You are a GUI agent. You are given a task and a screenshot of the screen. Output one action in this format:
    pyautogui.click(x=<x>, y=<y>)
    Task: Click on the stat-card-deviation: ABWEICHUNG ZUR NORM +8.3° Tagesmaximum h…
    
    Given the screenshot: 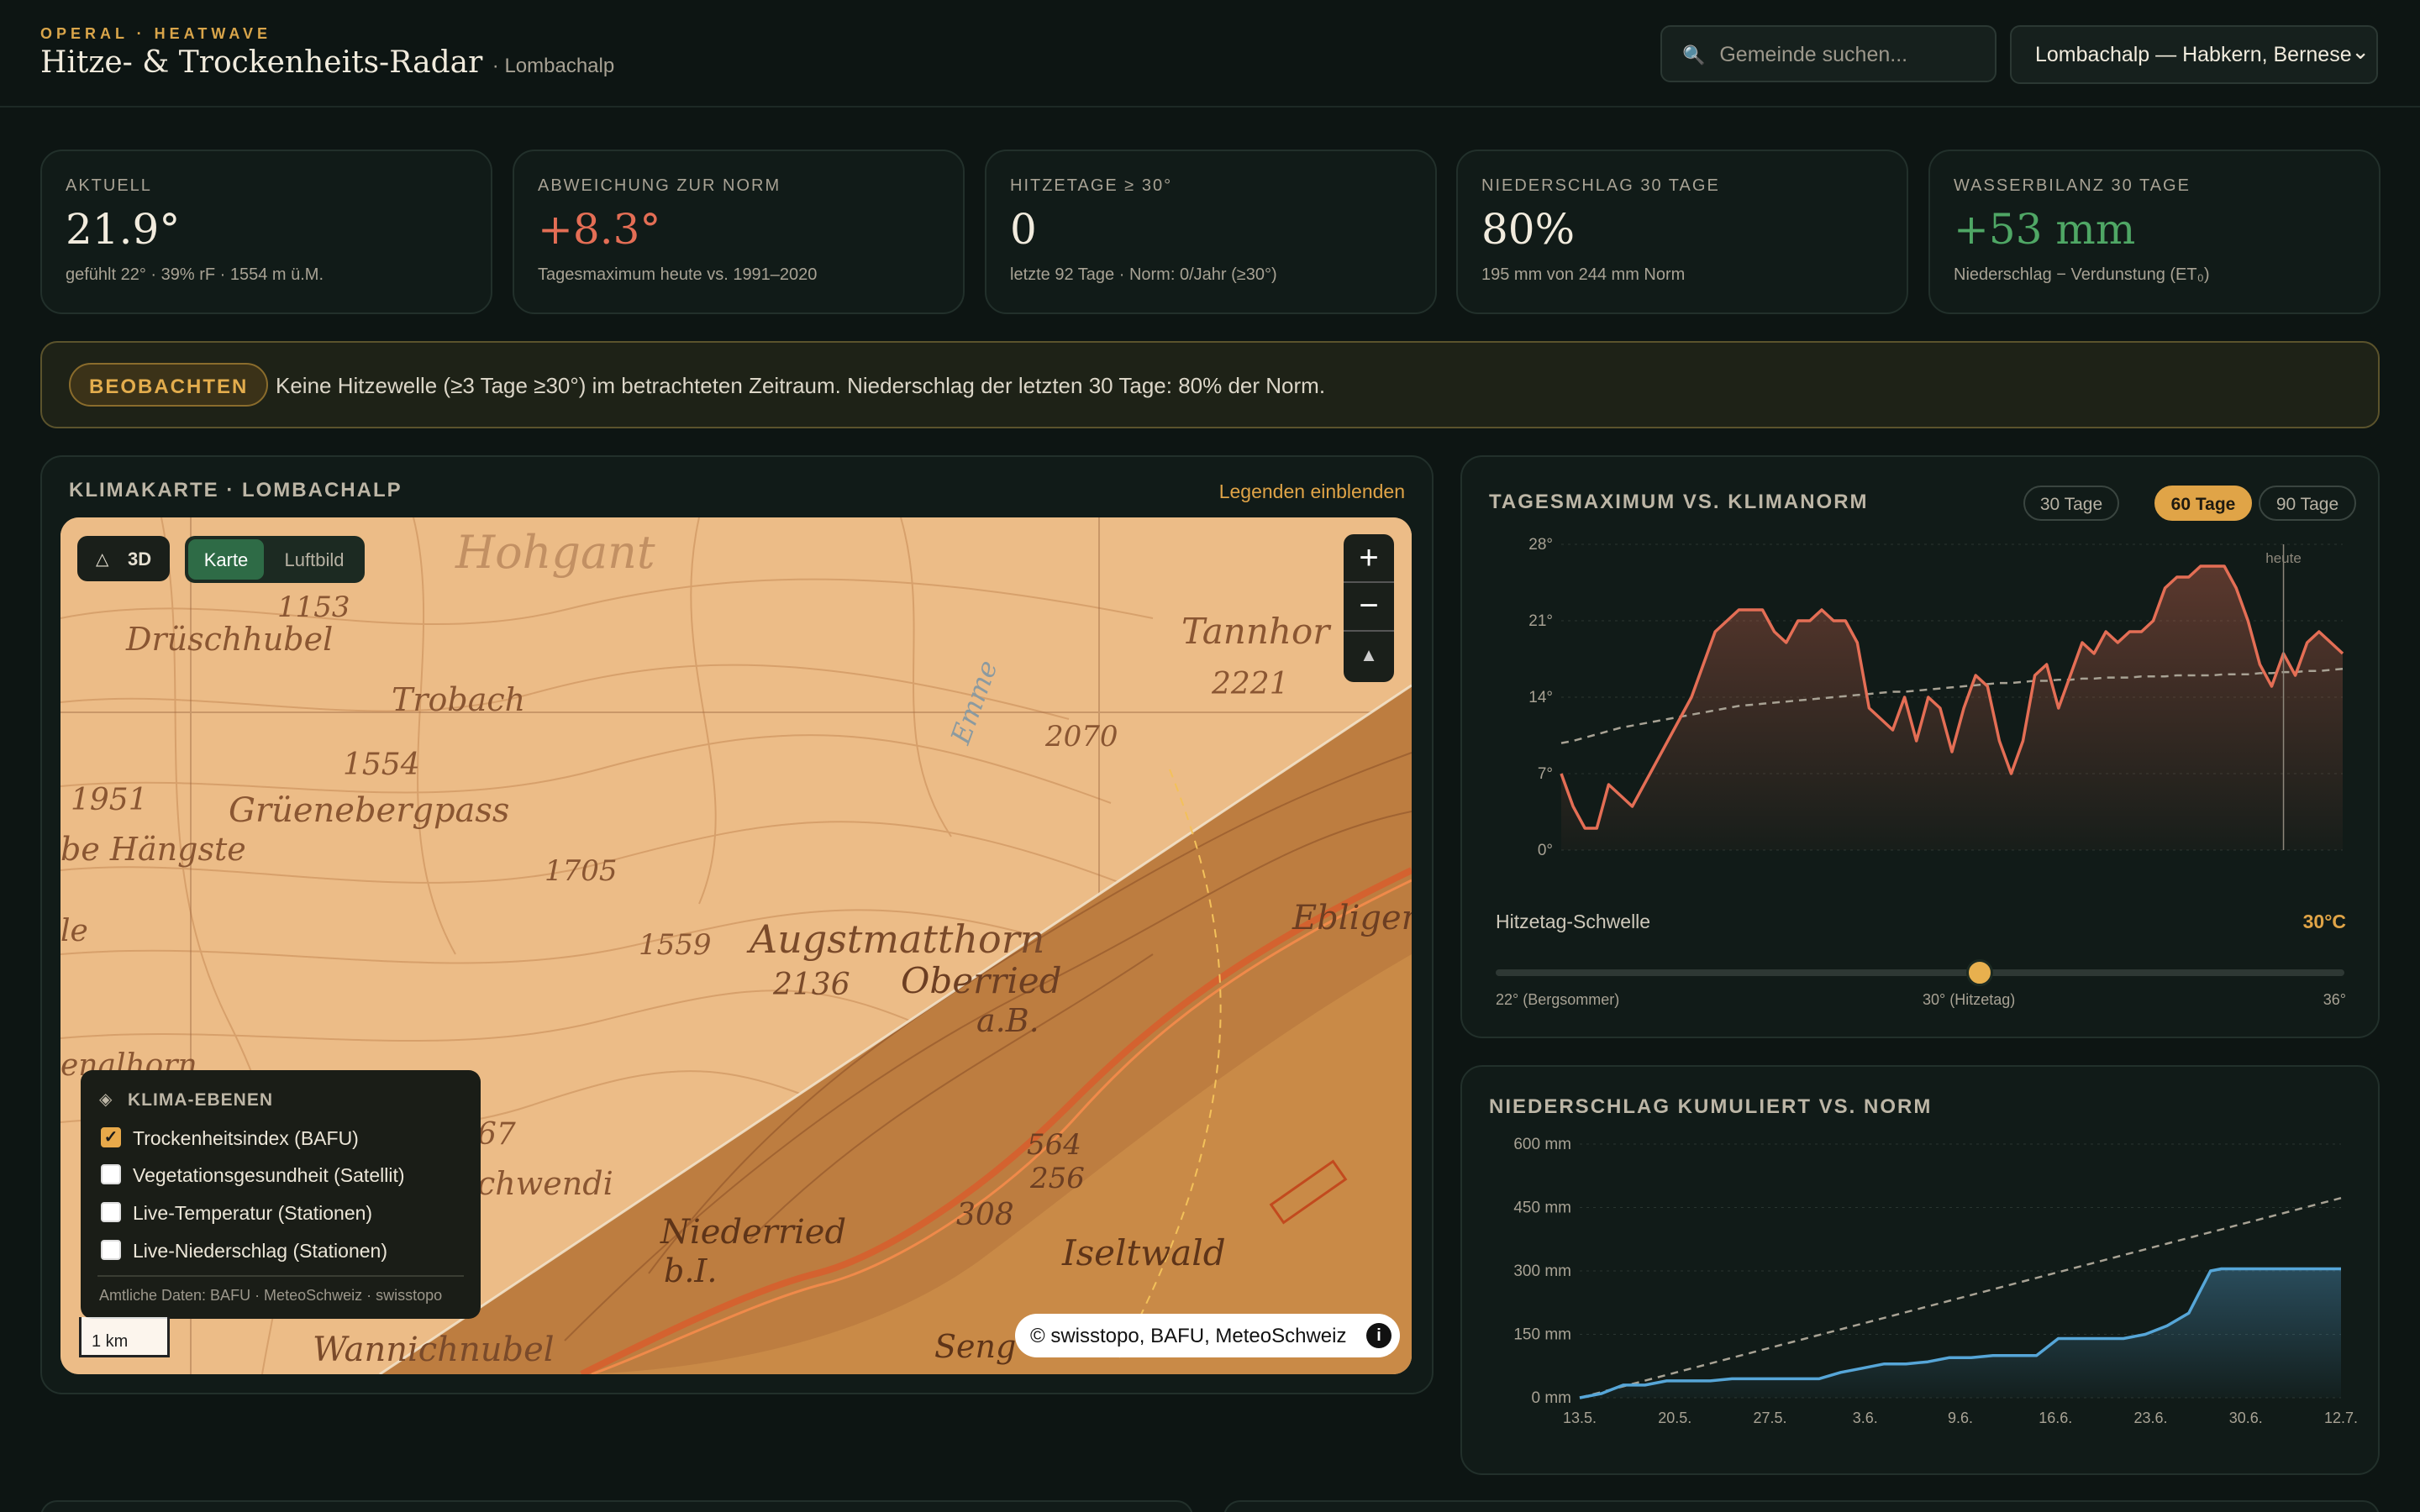 What is the action you would take?
    pyautogui.click(x=739, y=232)
    